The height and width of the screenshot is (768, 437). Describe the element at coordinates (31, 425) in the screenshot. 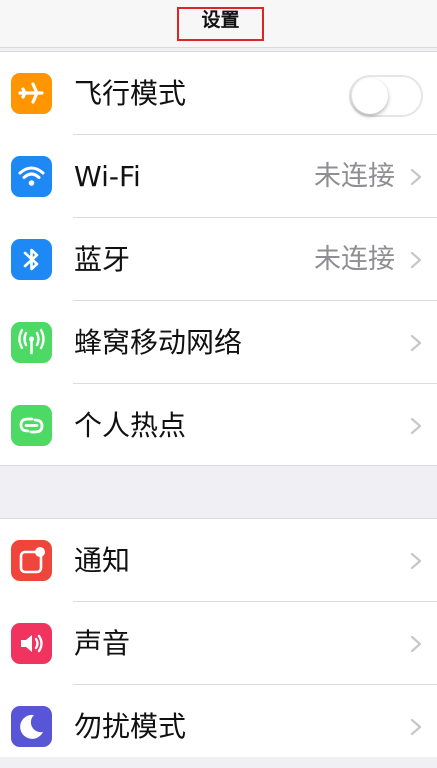

I see `hotspot-link-icon` at that location.